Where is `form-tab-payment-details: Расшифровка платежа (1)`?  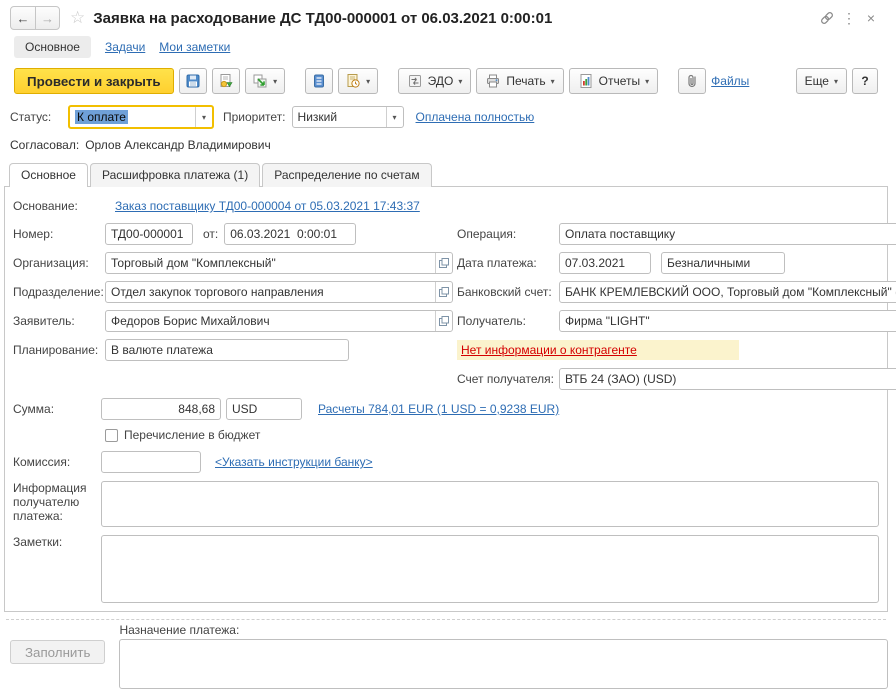 form-tab-payment-details: Расшифровка платежа (1) is located at coordinates (175, 175).